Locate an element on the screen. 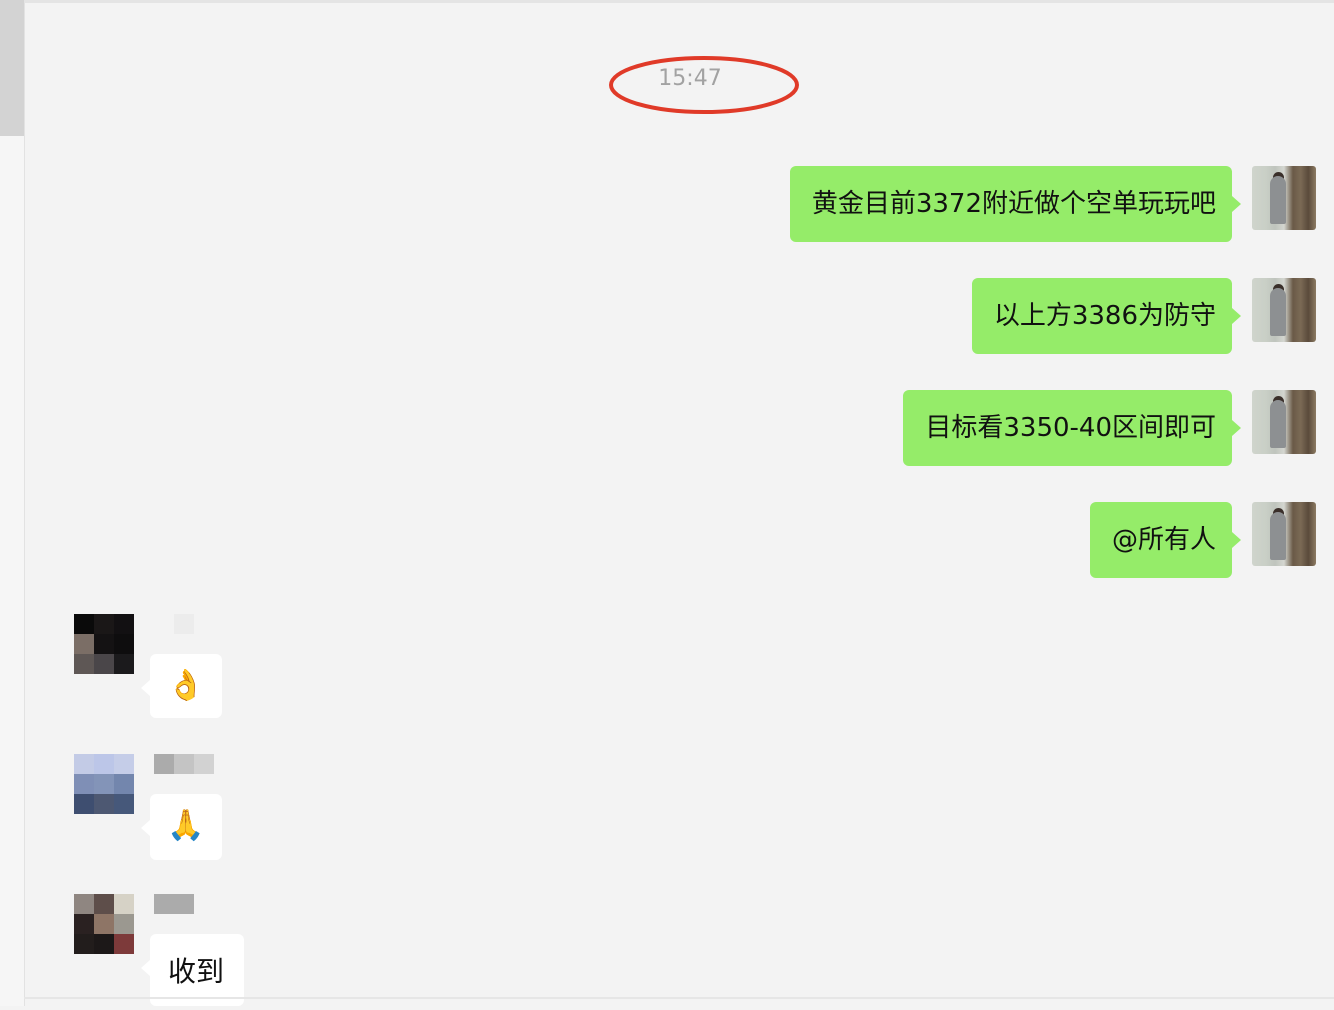  incoming-bubble: 收到 is located at coordinates (192, 970).